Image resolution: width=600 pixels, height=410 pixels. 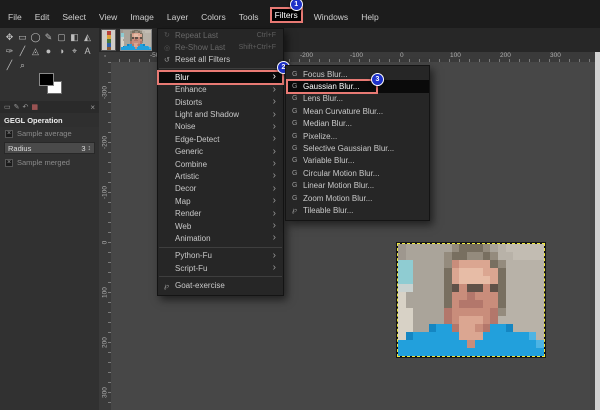 What do you see at coordinates (191, 164) in the screenshot?
I see `menu-item-label: Combine` at bounding box center [191, 164].